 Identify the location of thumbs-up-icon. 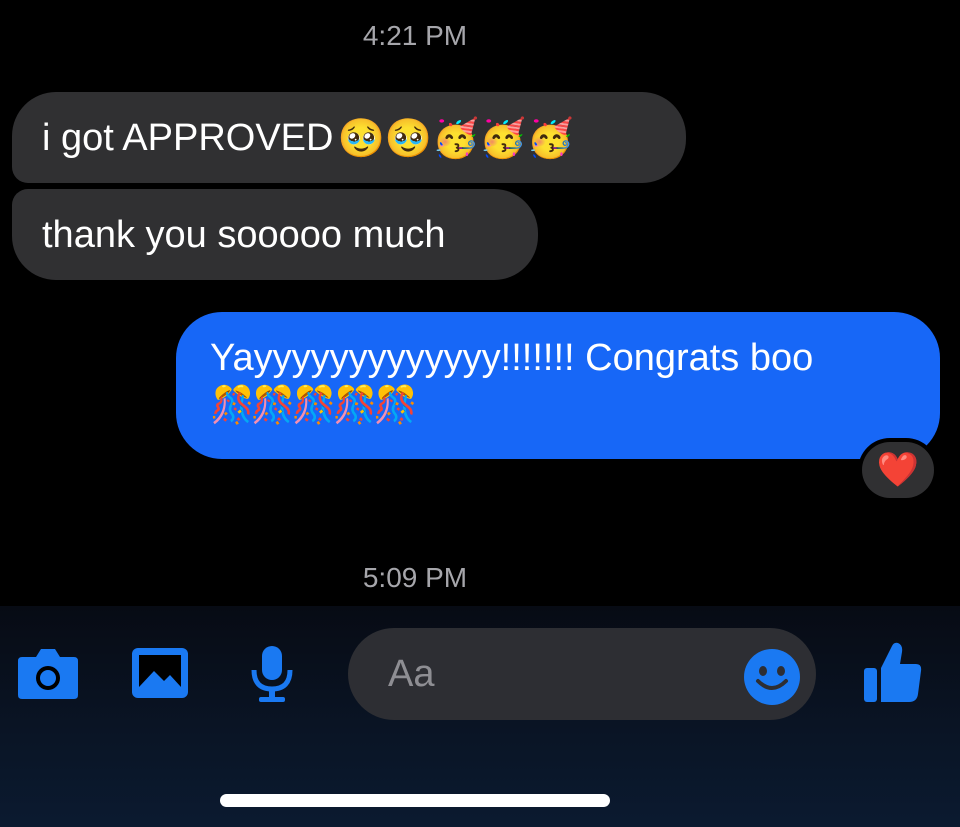
(893, 672).